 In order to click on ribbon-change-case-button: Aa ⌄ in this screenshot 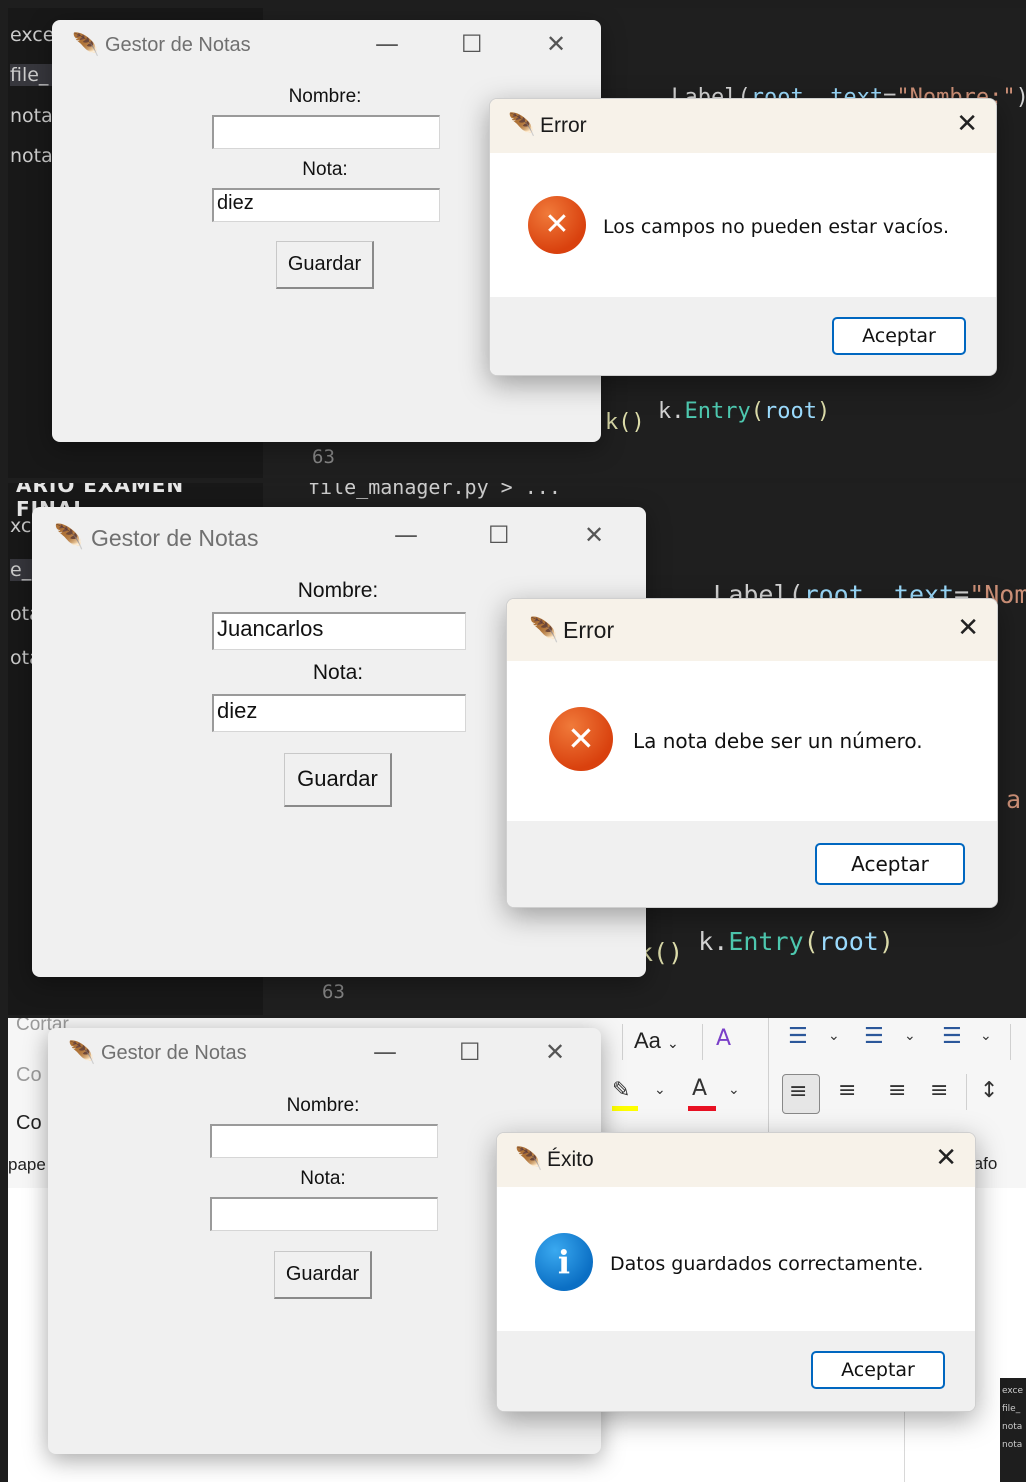, I will do `click(656, 1041)`.